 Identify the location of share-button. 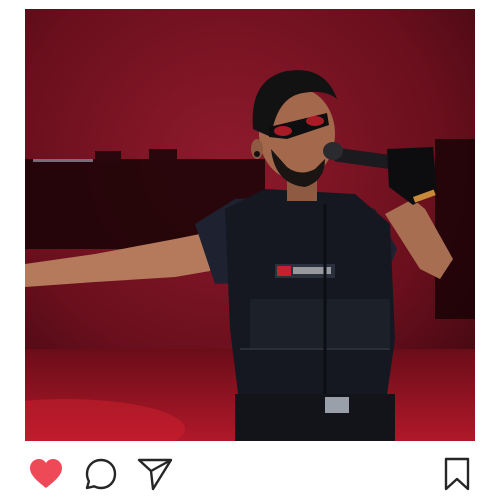
(155, 474).